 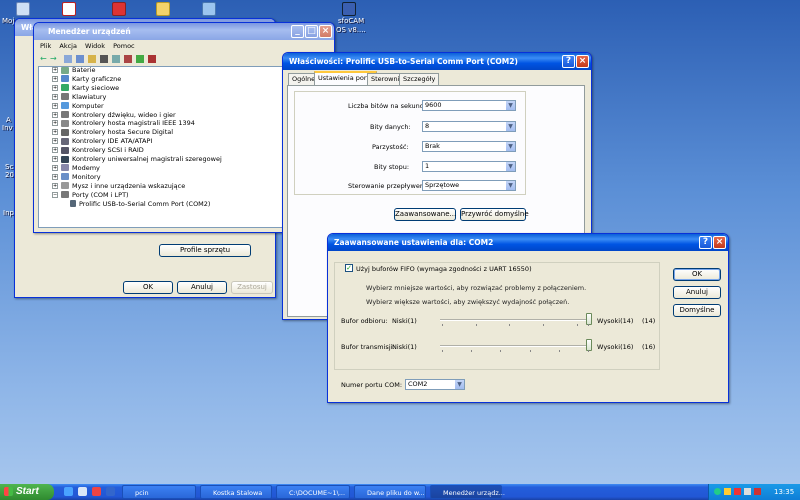 I want to click on rx-slider-thumb, so click(x=589, y=319).